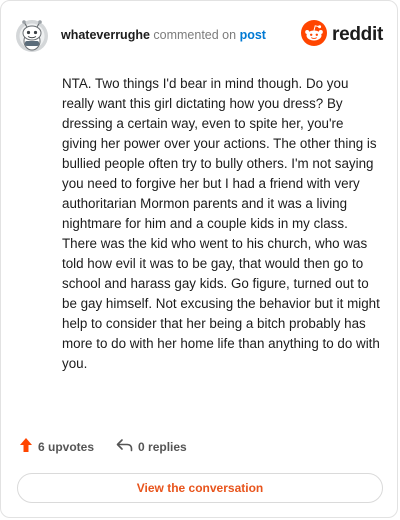 Image resolution: width=400 pixels, height=520 pixels. Describe the element at coordinates (162, 446) in the screenshot. I see `replies-count: 0 replies` at that location.